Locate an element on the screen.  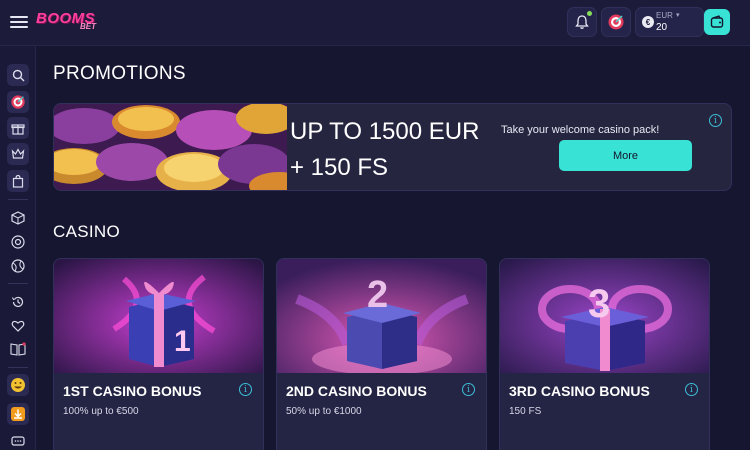
promo-heading: UP TO 1500 EUR + 150 FS is located at coordinates (395, 150).